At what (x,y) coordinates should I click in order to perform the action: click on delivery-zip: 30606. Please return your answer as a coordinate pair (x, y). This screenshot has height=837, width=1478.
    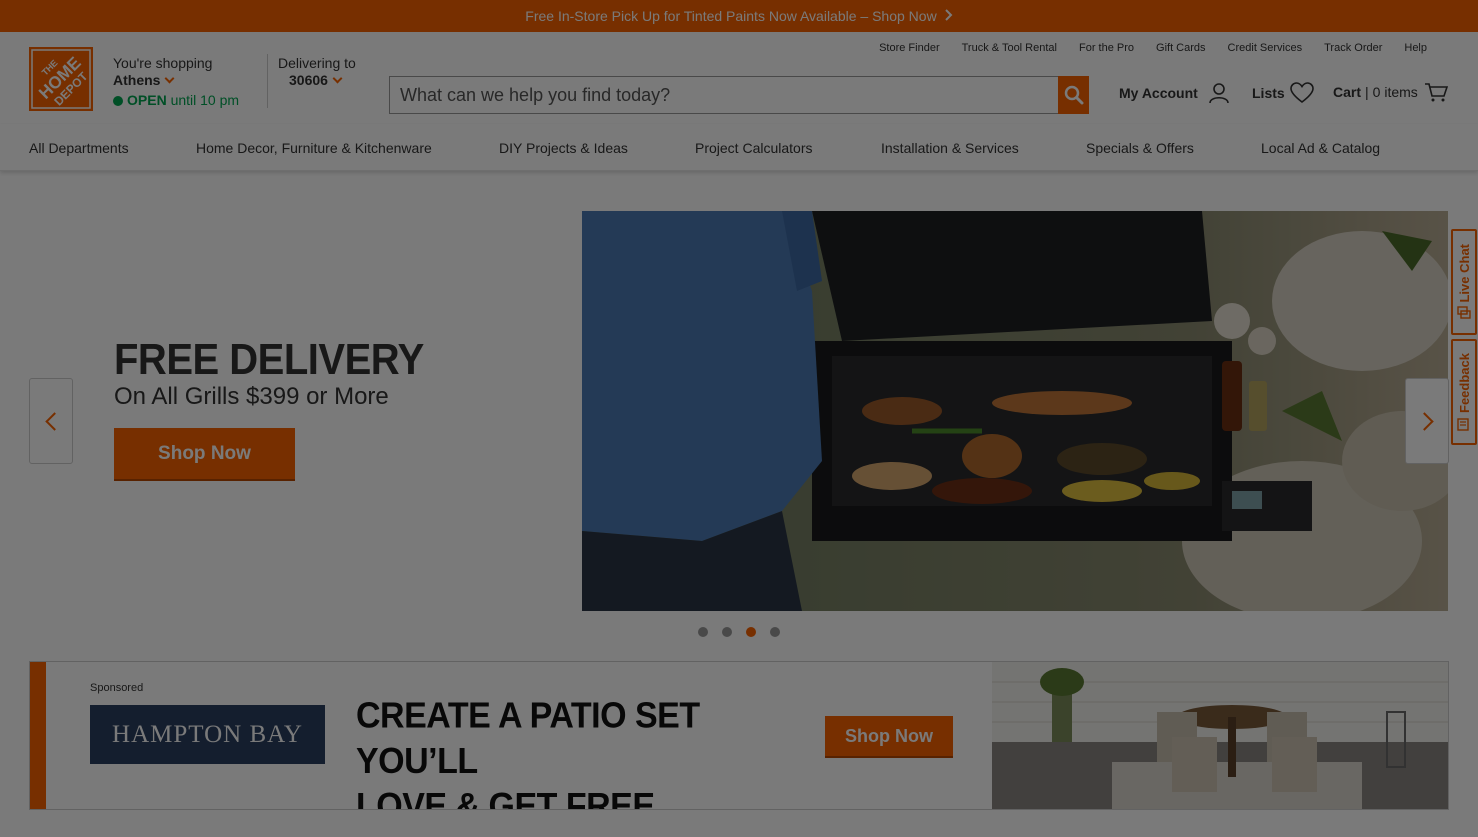
    Looking at the image, I should click on (303, 80).